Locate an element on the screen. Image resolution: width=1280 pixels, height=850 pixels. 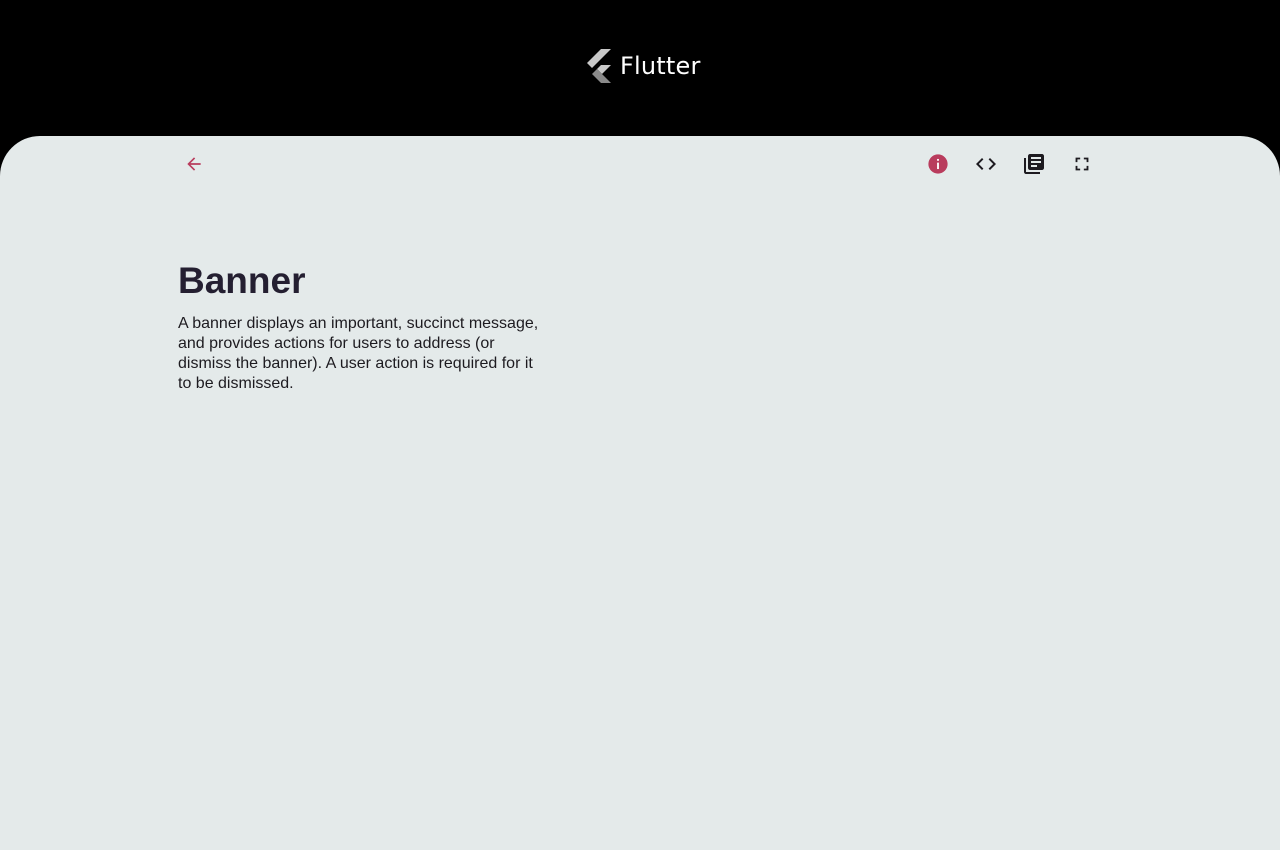
code-icon is located at coordinates (986, 164).